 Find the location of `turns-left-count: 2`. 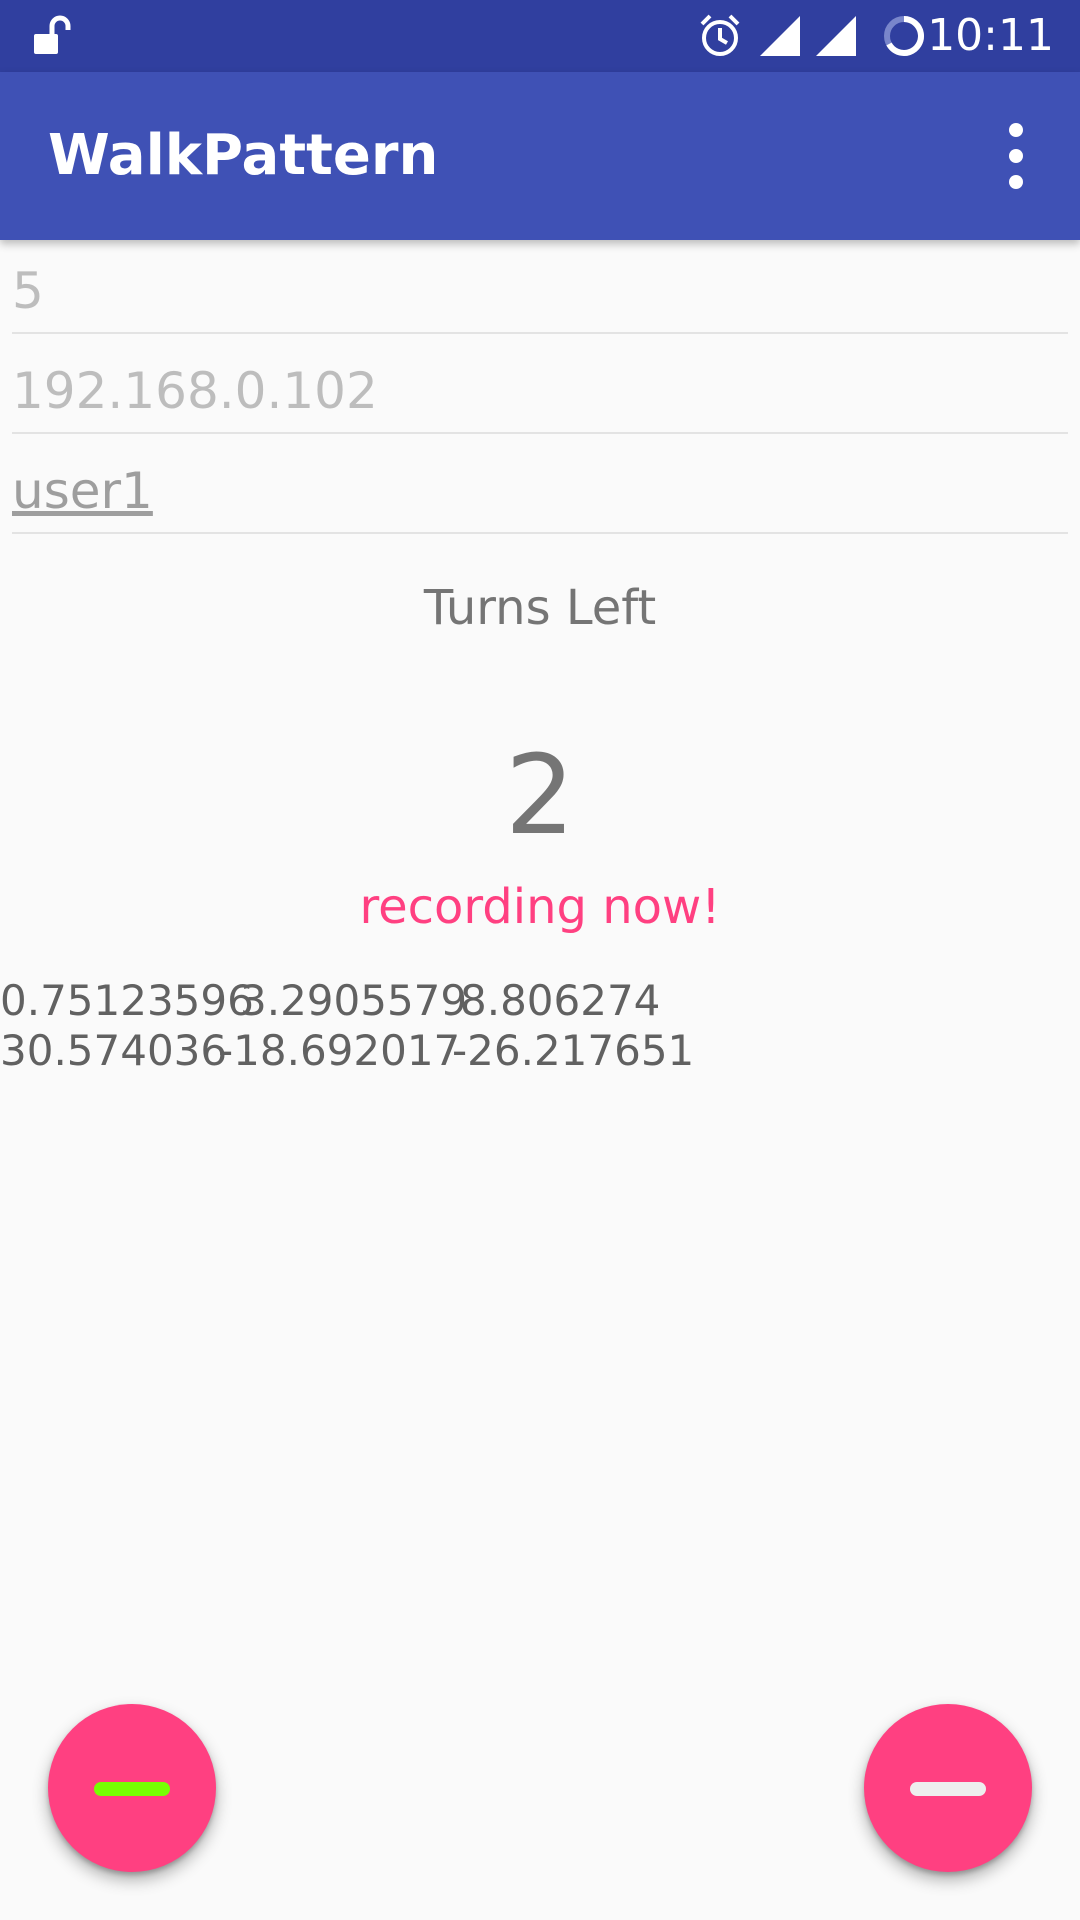

turns-left-count: 2 is located at coordinates (540, 795).